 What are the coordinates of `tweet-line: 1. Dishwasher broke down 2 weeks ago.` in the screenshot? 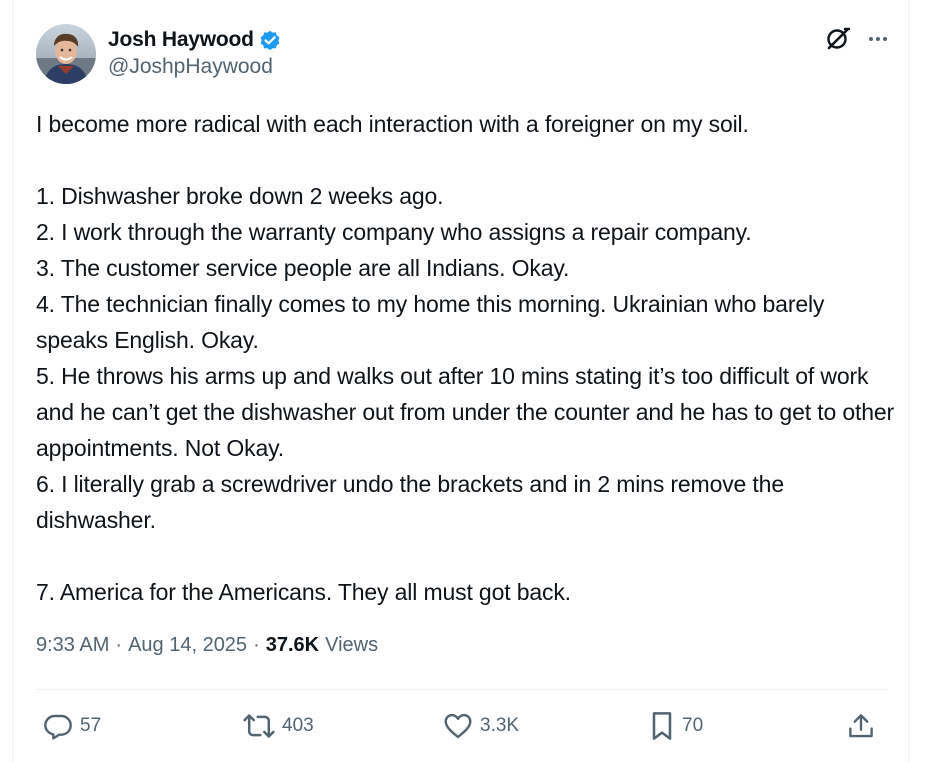 It's located at (240, 196).